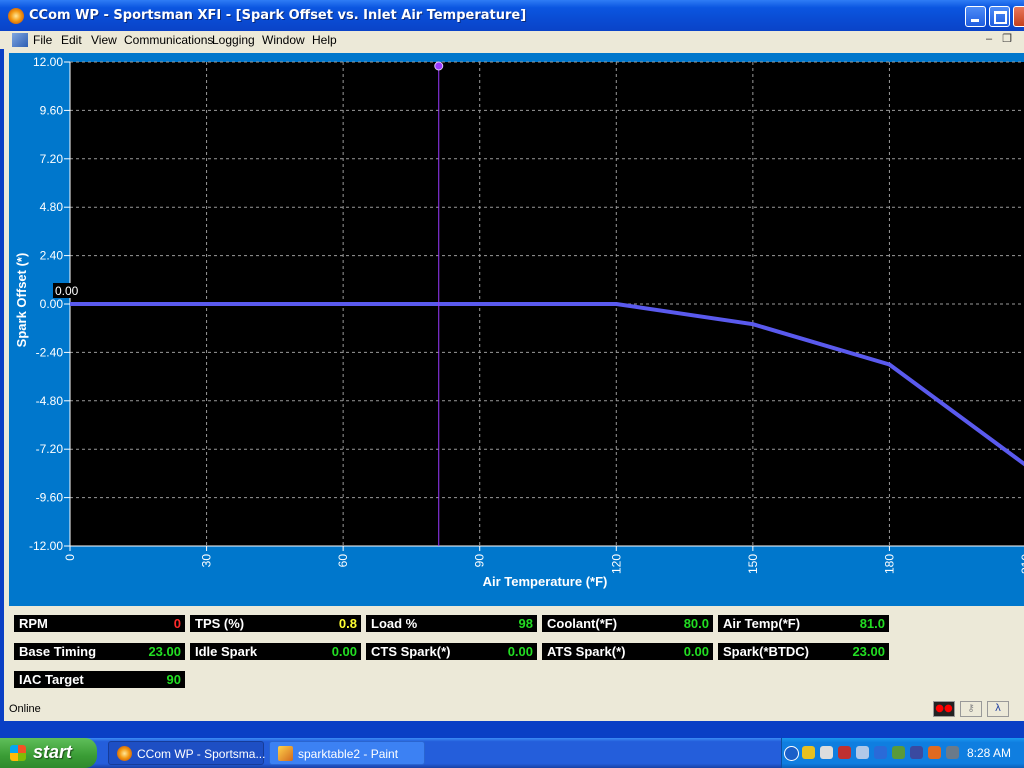  I want to click on menu-edit: Edit, so click(71, 40).